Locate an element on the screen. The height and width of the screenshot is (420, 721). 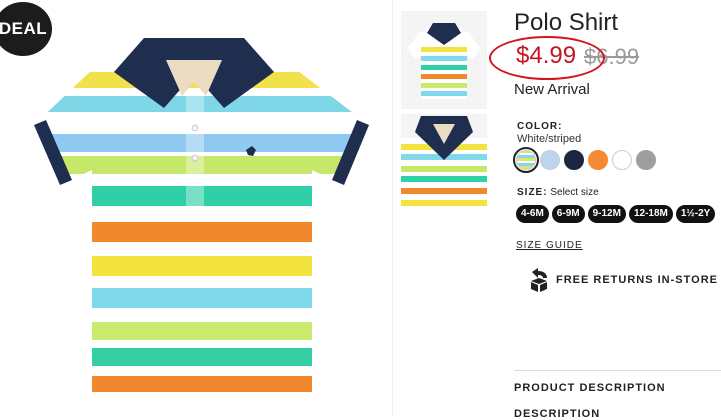
section-divider is located at coordinates (617, 370).